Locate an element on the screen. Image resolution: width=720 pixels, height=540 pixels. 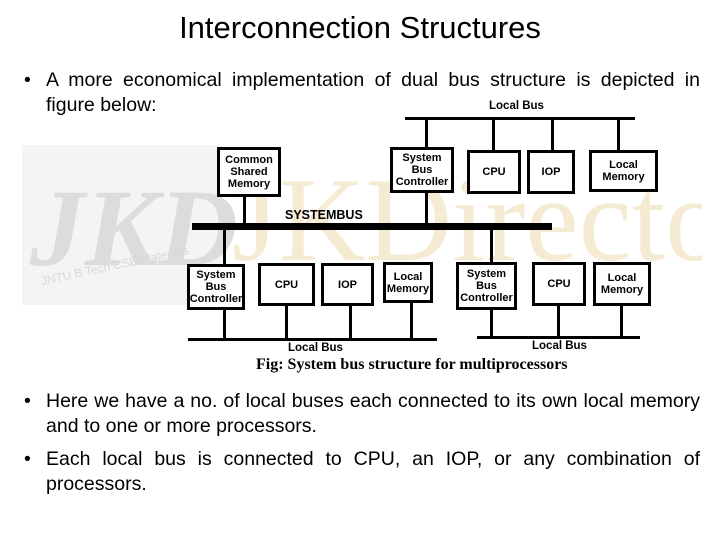
left-local-bus-label: Local Bus is located at coordinates (315, 348).